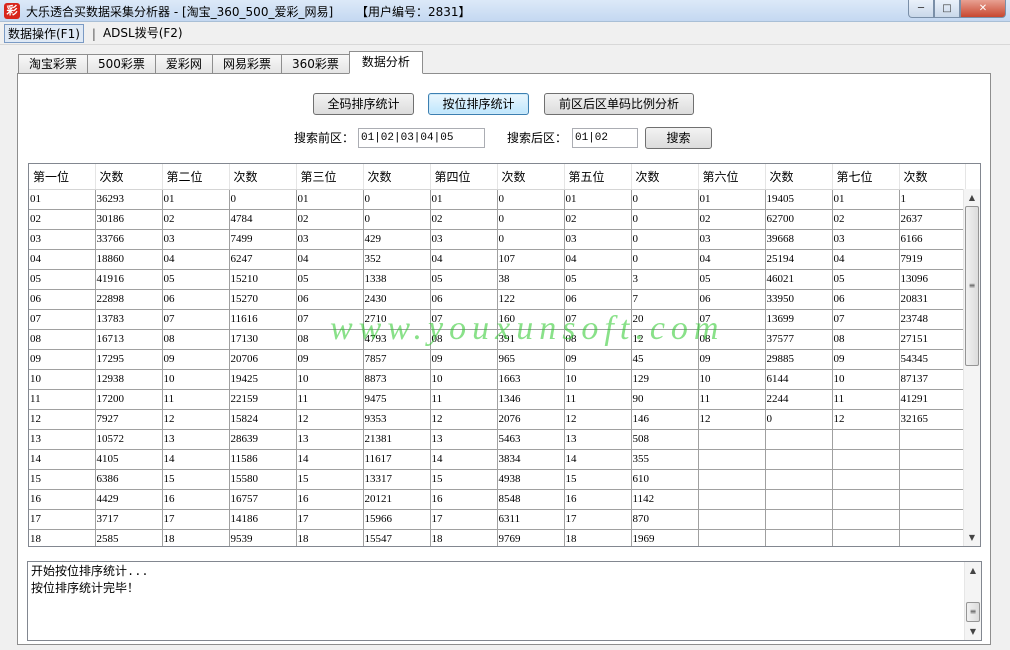 The height and width of the screenshot is (650, 1010). What do you see at coordinates (983, 9) in the screenshot?
I see `close-button: ✕` at bounding box center [983, 9].